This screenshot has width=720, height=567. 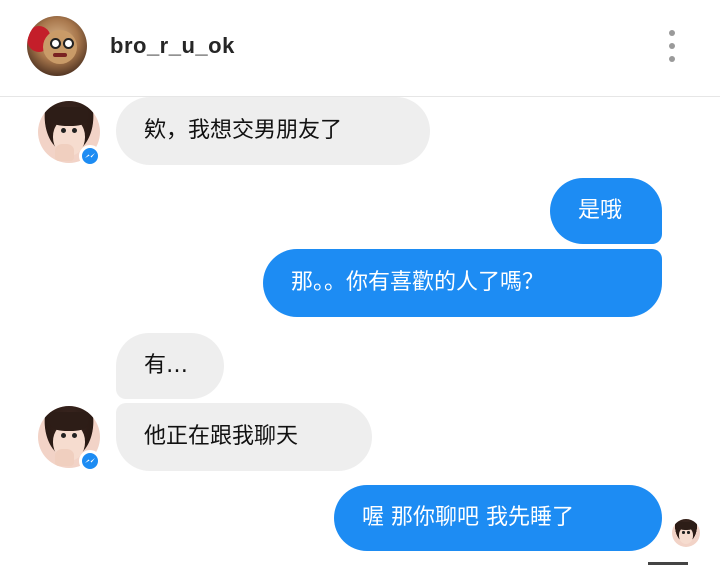 What do you see at coordinates (498, 518) in the screenshot?
I see `message-bubble-outgoing: 喔 那你聊吧 我先睡了` at bounding box center [498, 518].